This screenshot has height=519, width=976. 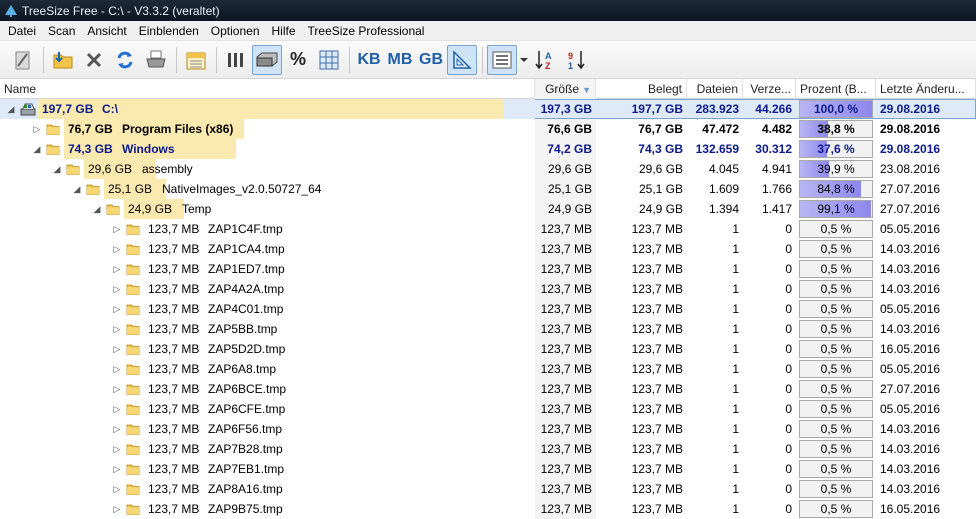 I want to click on header-files: Dateien, so click(x=715, y=89).